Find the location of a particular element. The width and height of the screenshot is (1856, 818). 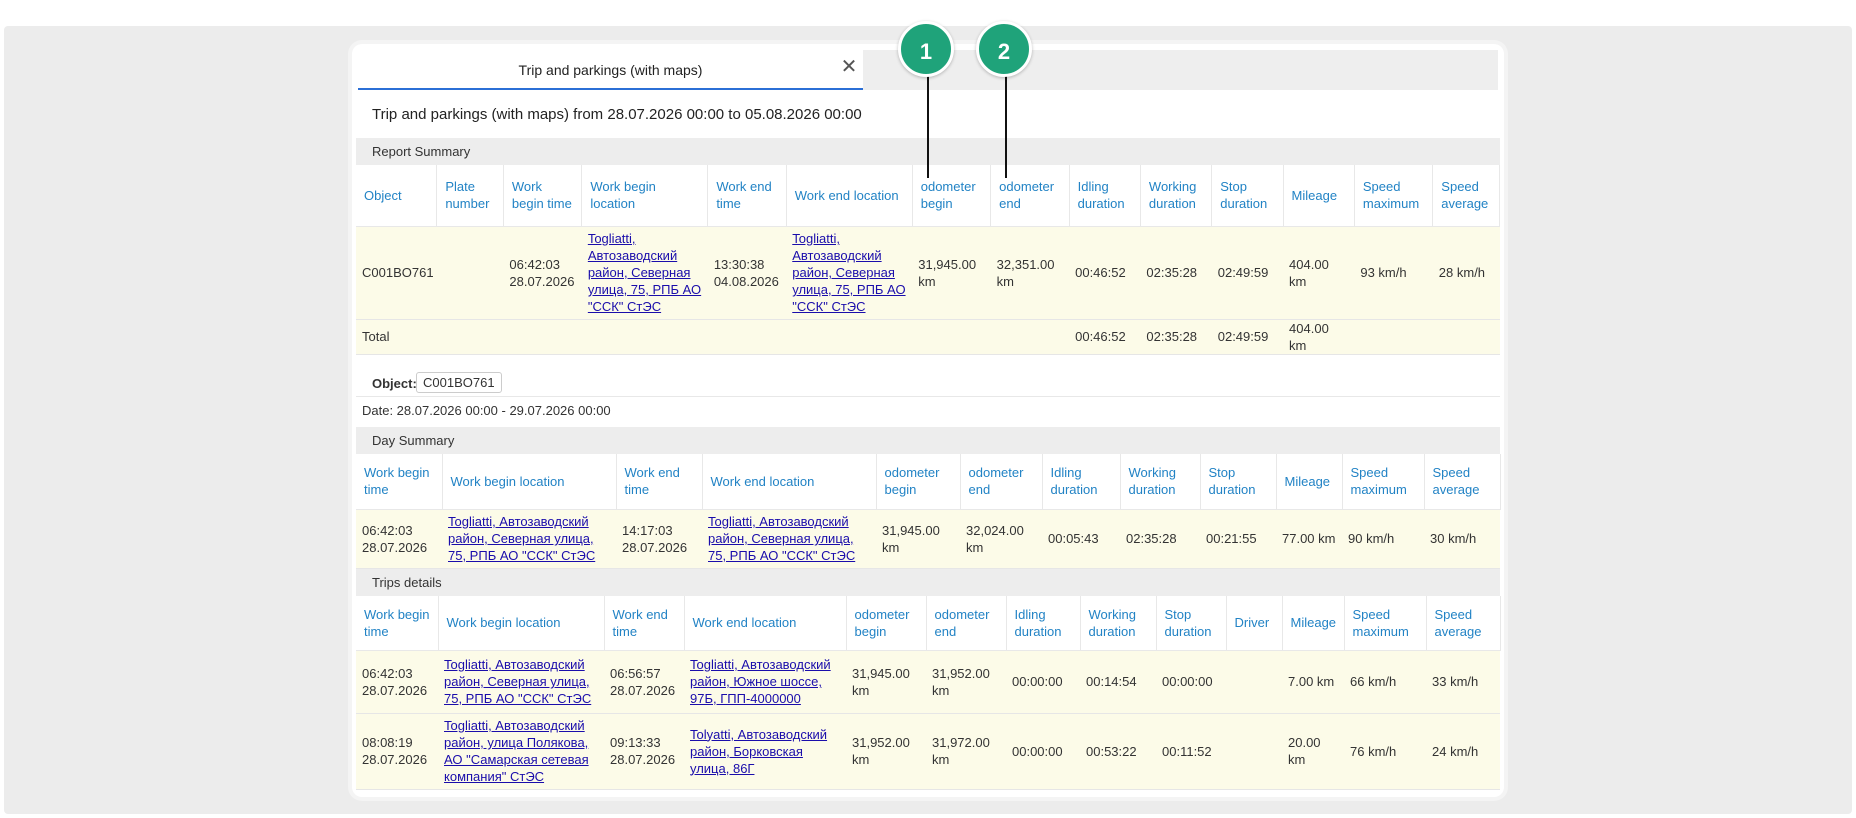

object-badge: C001BO761 is located at coordinates (459, 382).